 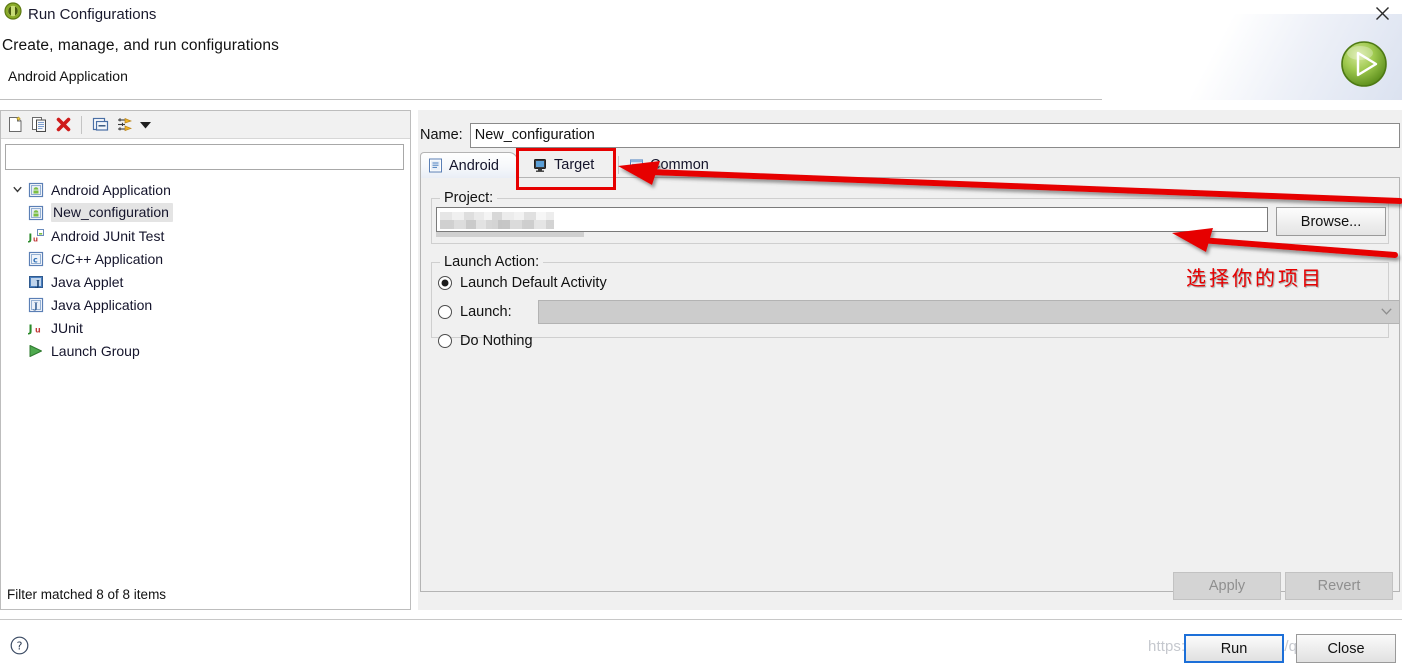 What do you see at coordinates (205, 350) in the screenshot?
I see `tree-item-launch-group: Launch Group` at bounding box center [205, 350].